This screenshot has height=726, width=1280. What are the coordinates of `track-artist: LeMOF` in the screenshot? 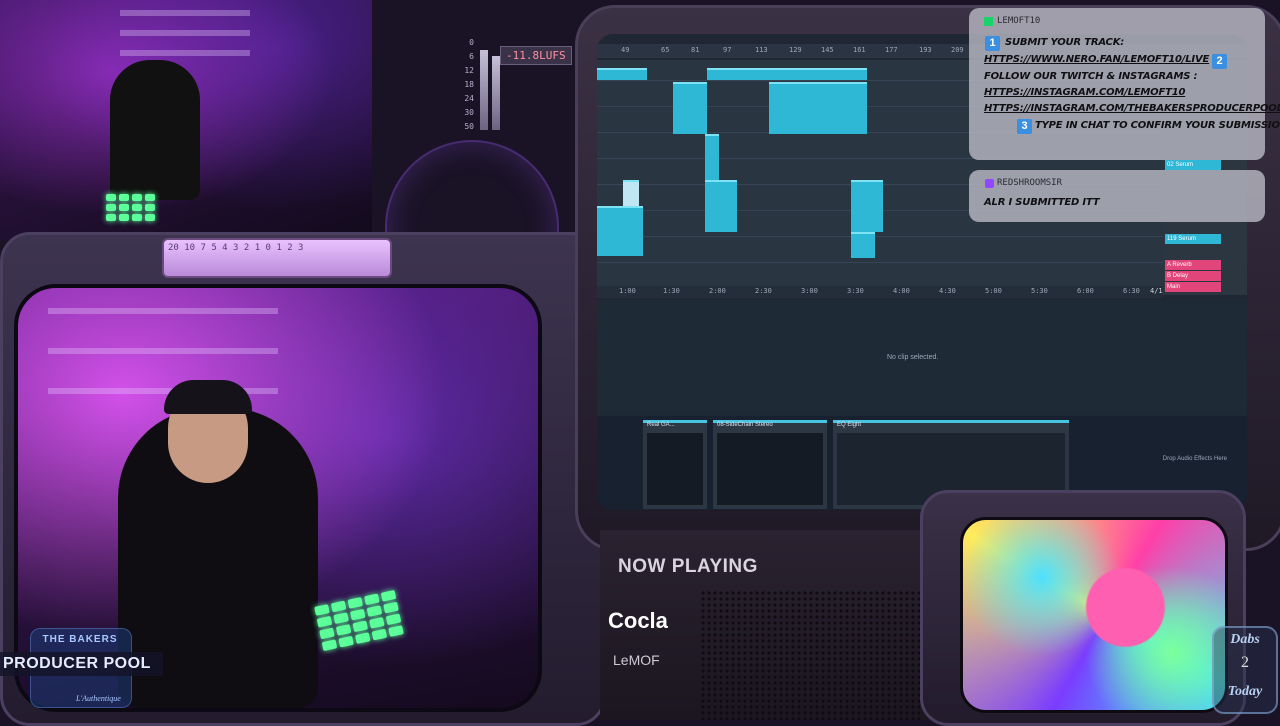 It's located at (636, 660).